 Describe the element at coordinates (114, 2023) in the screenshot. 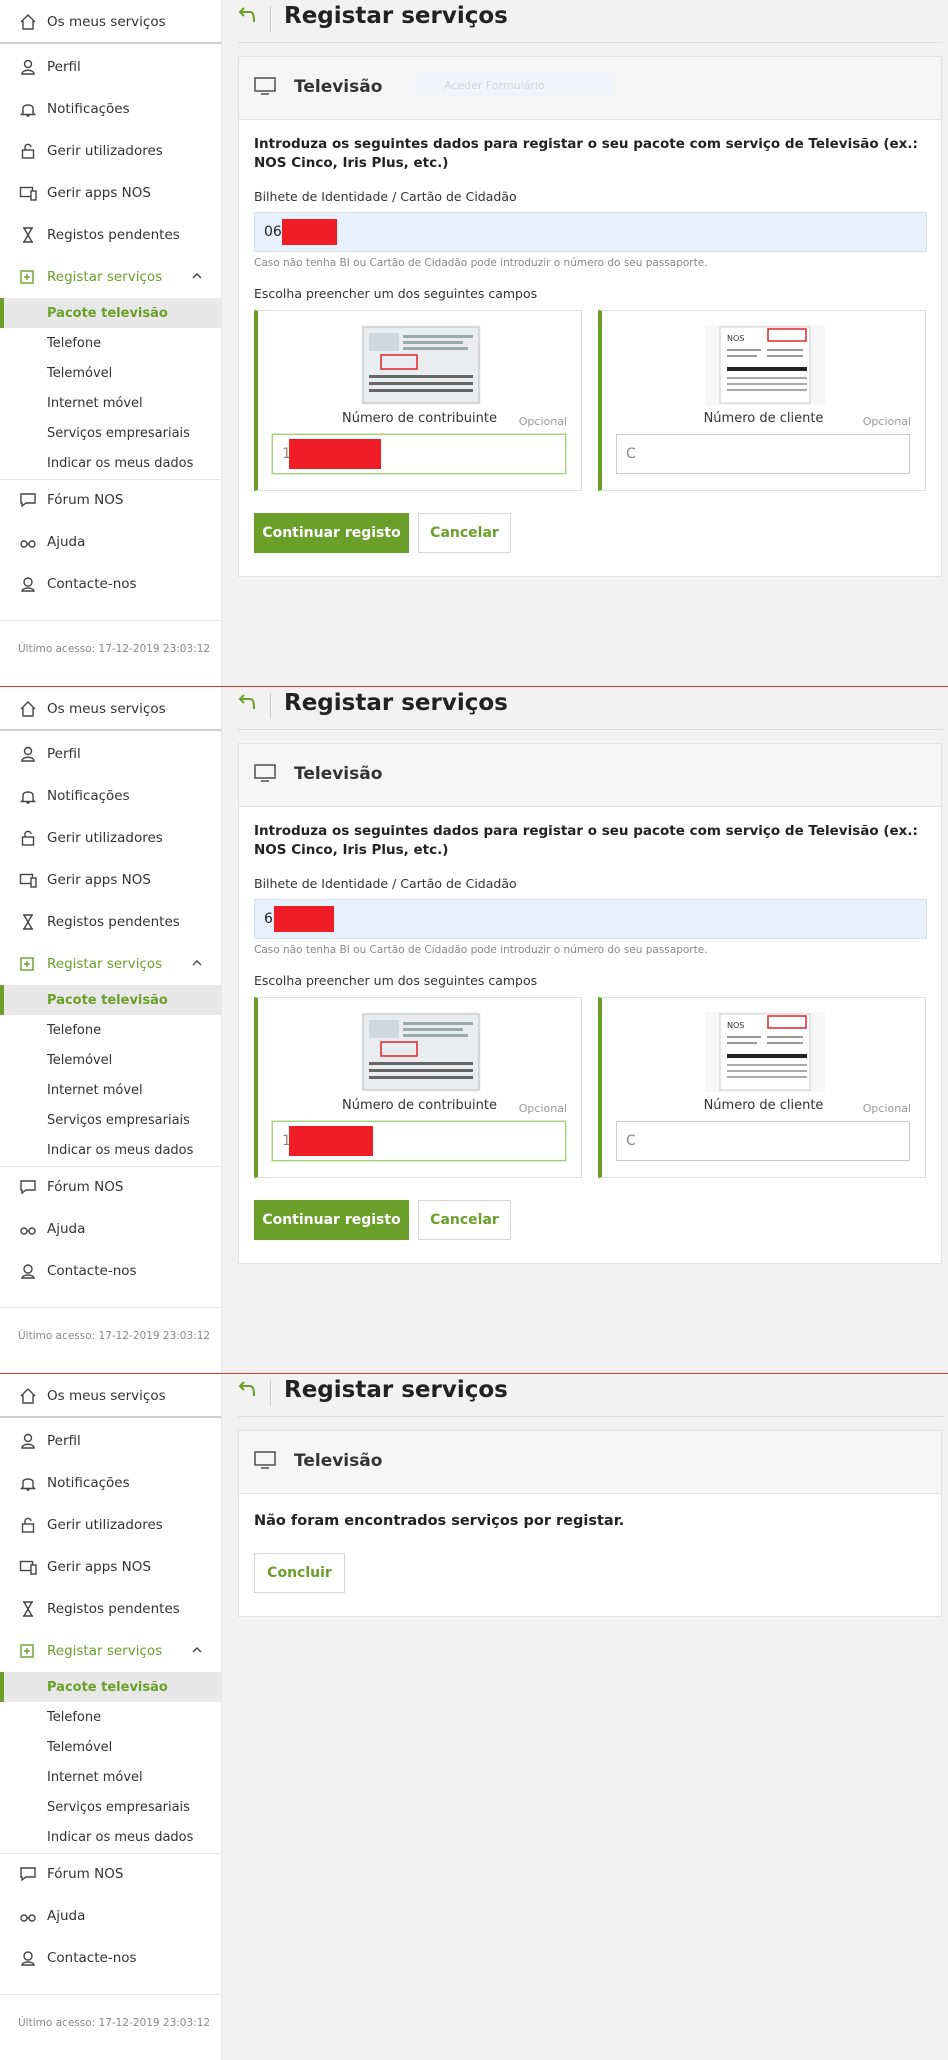

I see `last-access-text: Último acesso: 17-12-2019 23:03:12` at that location.